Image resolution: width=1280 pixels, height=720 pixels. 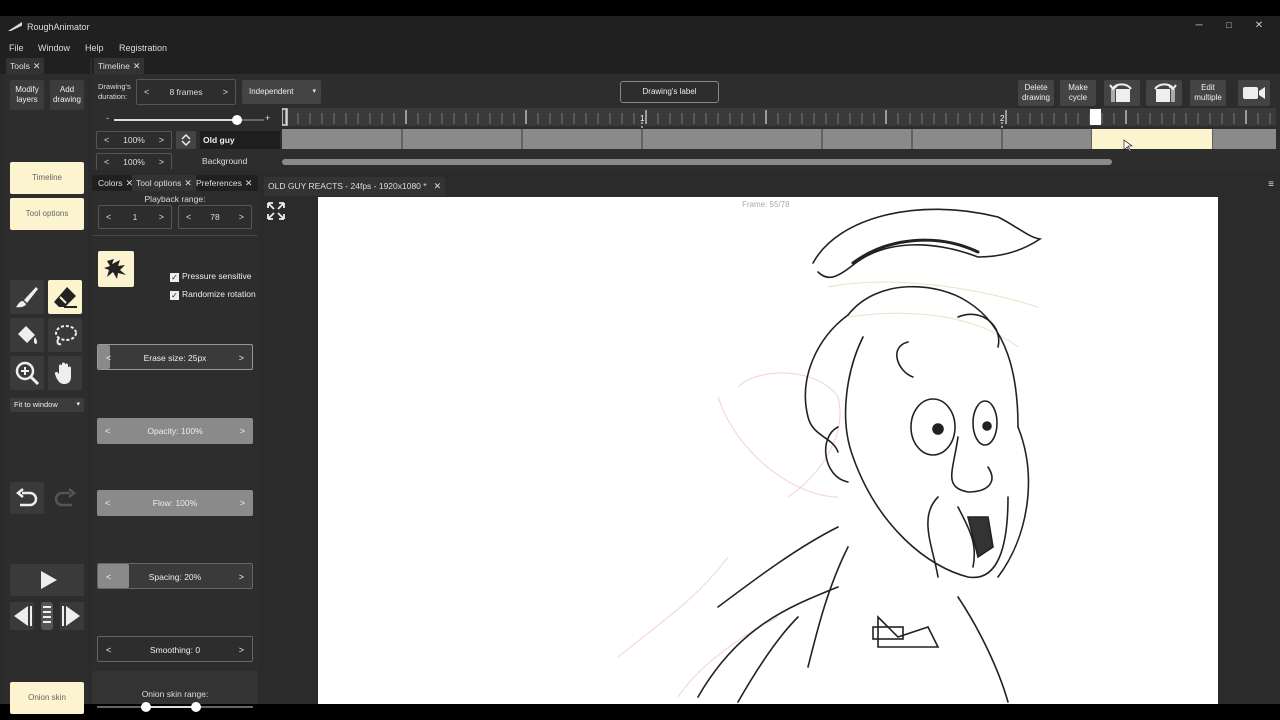 I want to click on flow-slider: < Flow: 100% >, so click(x=175, y=503).